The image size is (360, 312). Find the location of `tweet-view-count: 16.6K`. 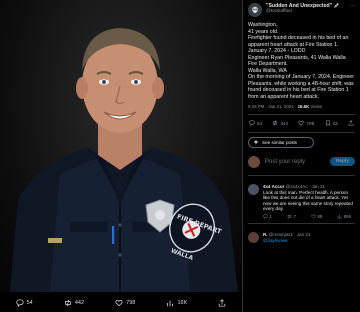

tweet-view-count: 16.6K is located at coordinates (303, 106).